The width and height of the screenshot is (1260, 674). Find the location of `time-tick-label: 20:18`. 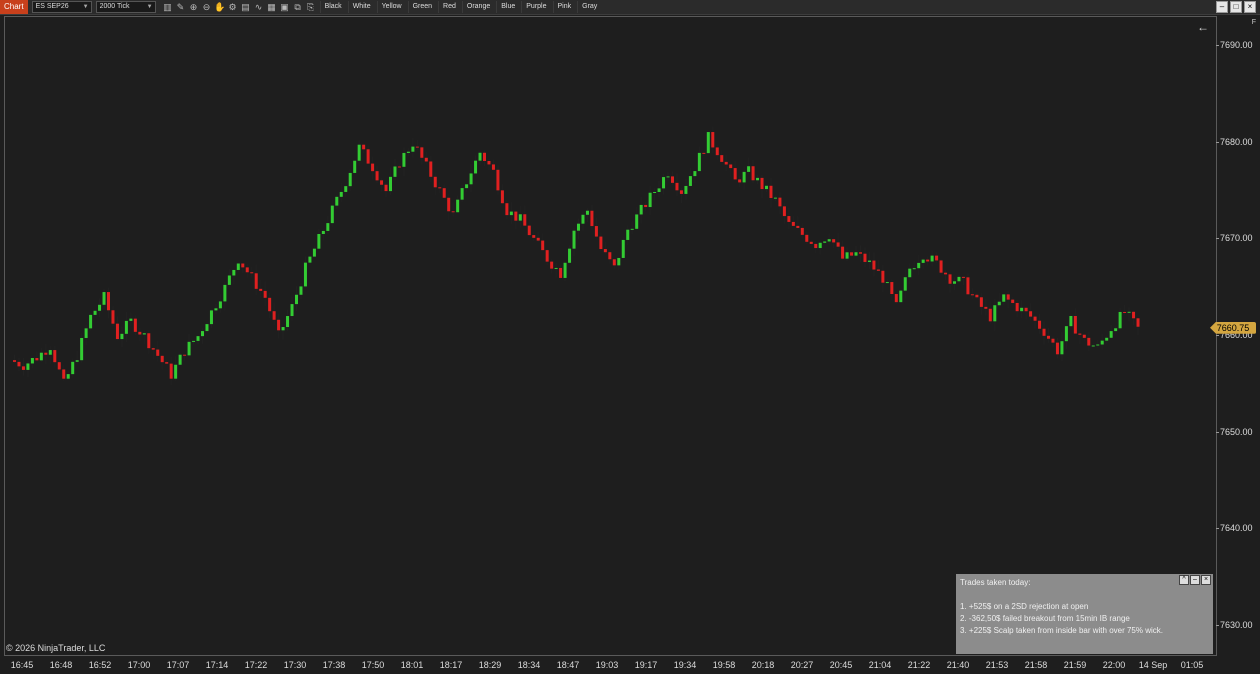

time-tick-label: 20:18 is located at coordinates (763, 665).